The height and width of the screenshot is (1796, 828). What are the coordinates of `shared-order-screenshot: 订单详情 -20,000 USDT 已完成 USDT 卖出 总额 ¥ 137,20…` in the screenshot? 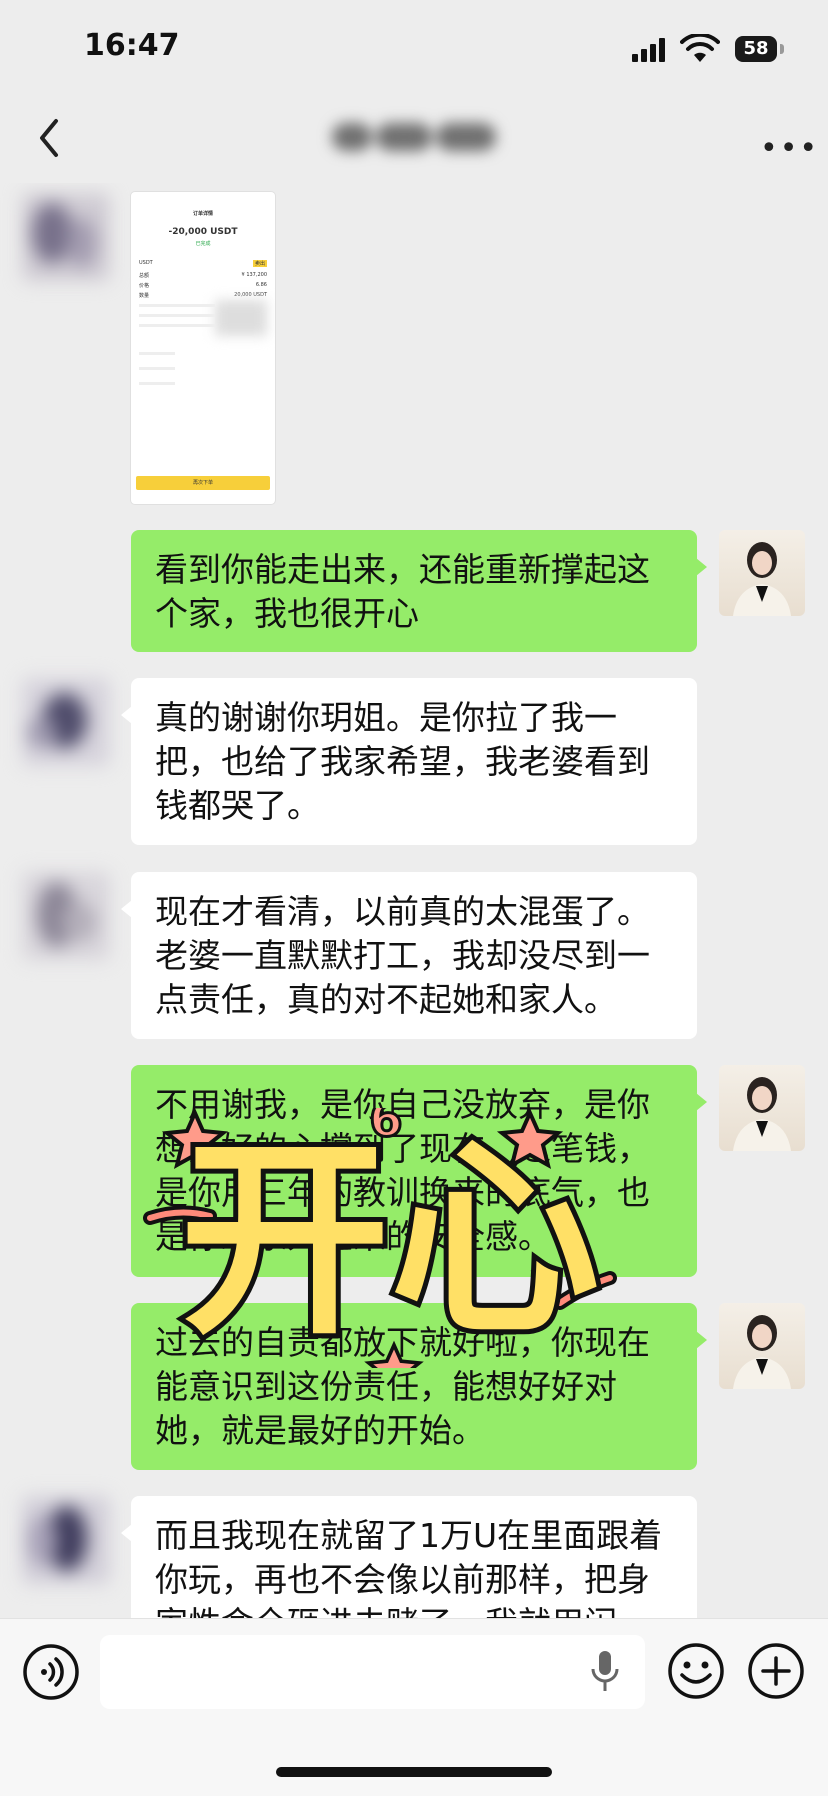 It's located at (203, 348).